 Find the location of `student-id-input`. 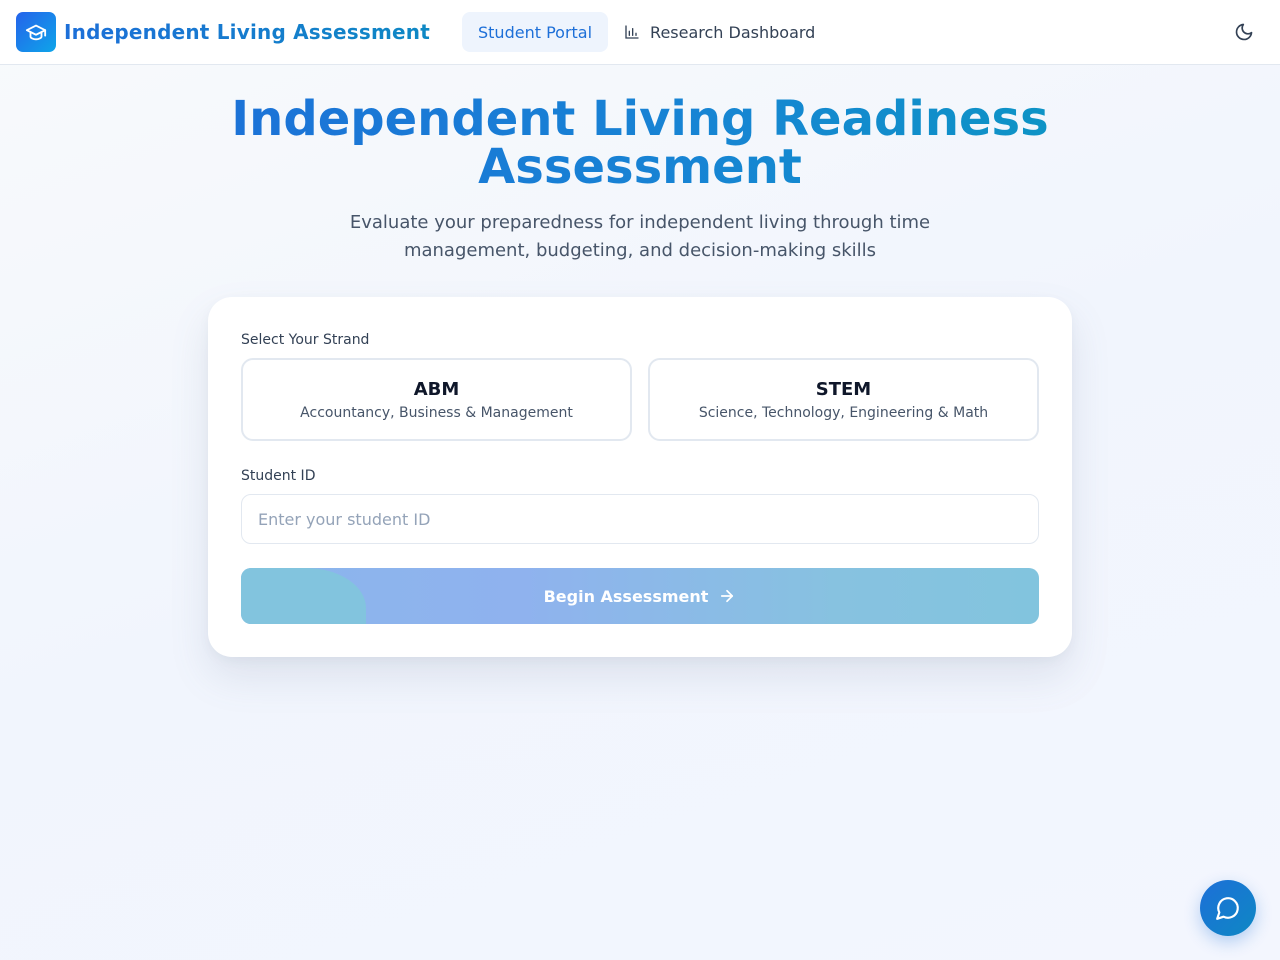

student-id-input is located at coordinates (640, 519).